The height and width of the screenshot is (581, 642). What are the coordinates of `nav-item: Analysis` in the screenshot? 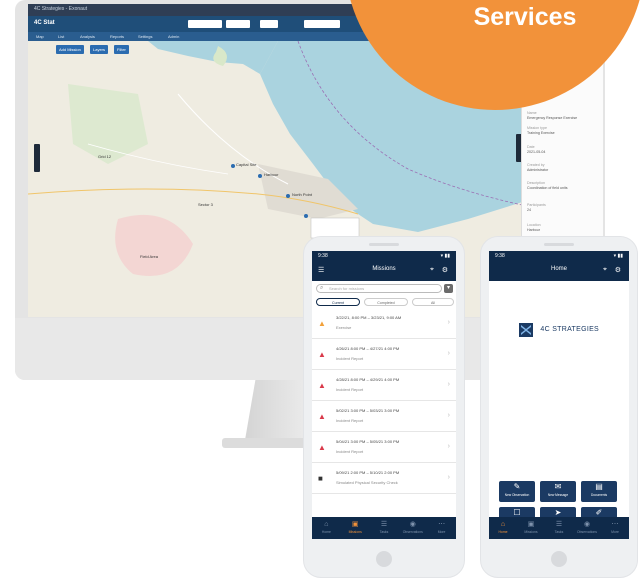 It's located at (87, 36).